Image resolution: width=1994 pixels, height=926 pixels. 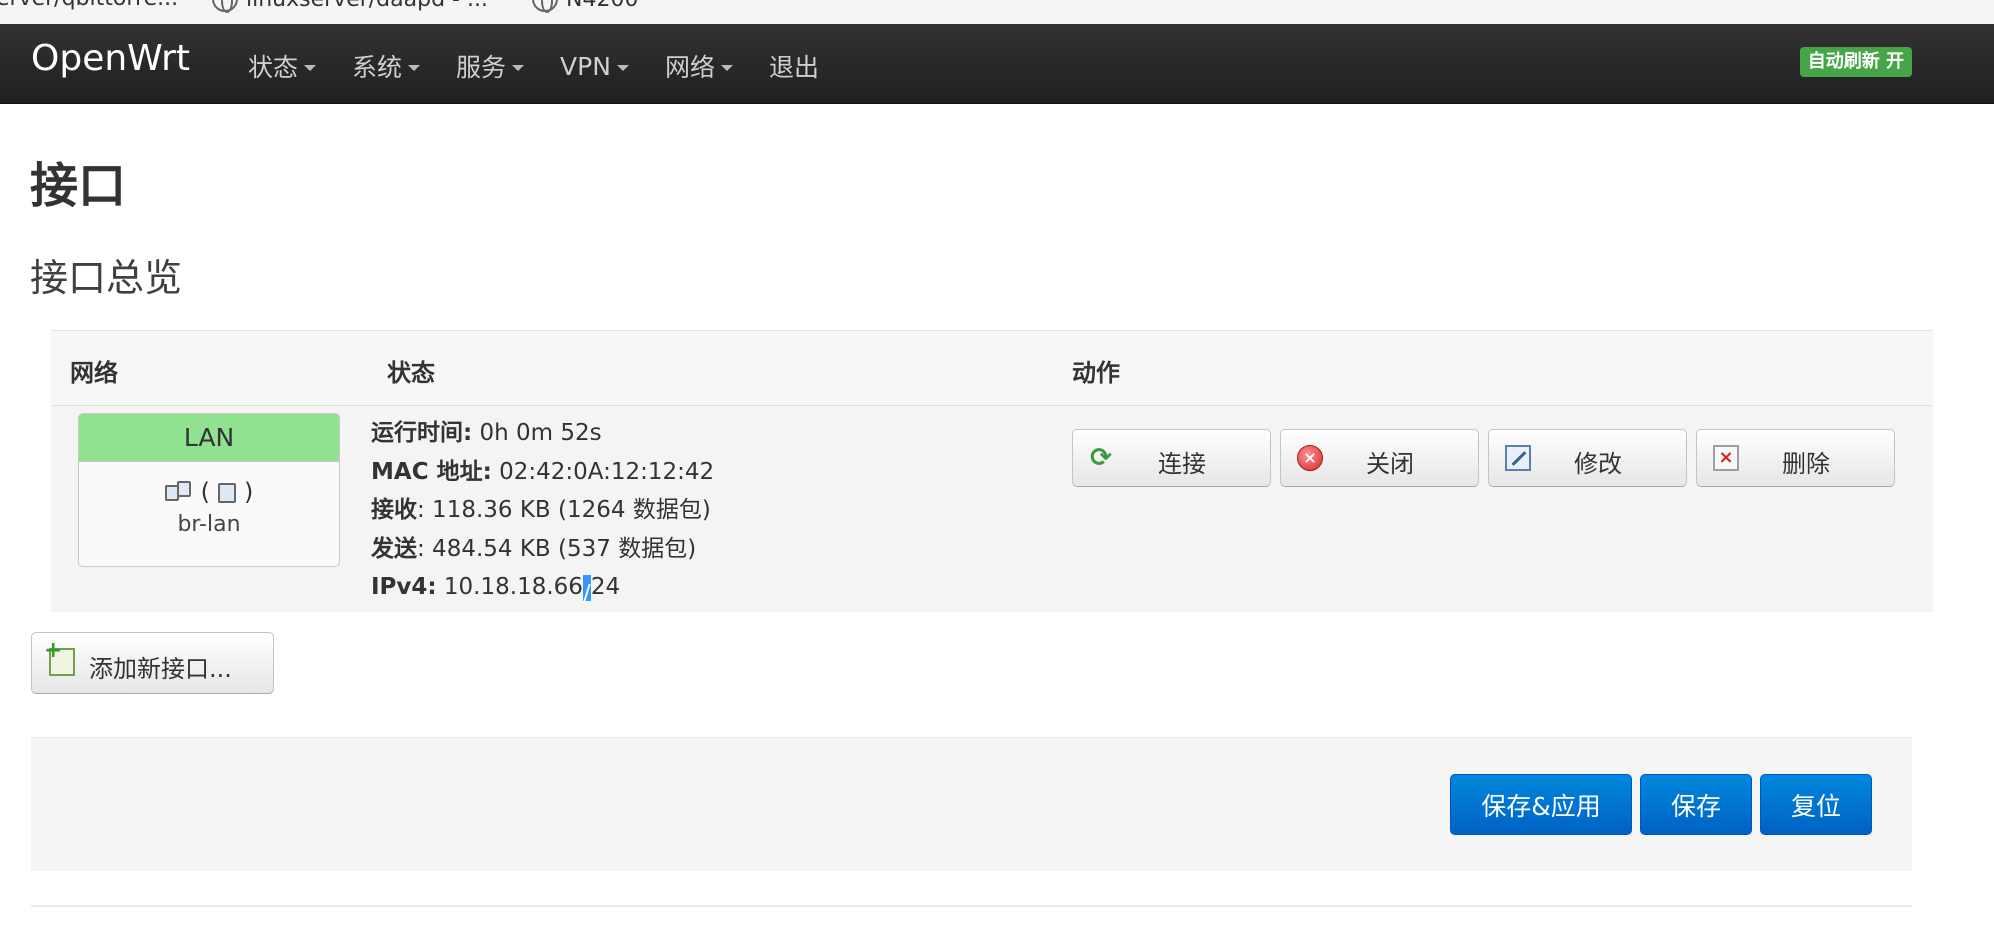 I want to click on device-icons: ( ), so click(x=209, y=492).